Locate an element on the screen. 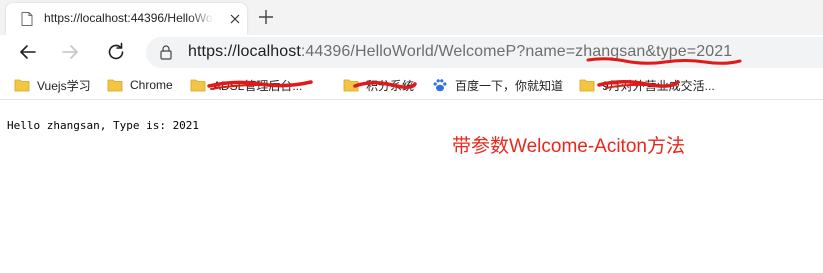 This screenshot has height=273, width=823. red-annotation: 带参数Welcome-Aciton方法 is located at coordinates (568, 146).